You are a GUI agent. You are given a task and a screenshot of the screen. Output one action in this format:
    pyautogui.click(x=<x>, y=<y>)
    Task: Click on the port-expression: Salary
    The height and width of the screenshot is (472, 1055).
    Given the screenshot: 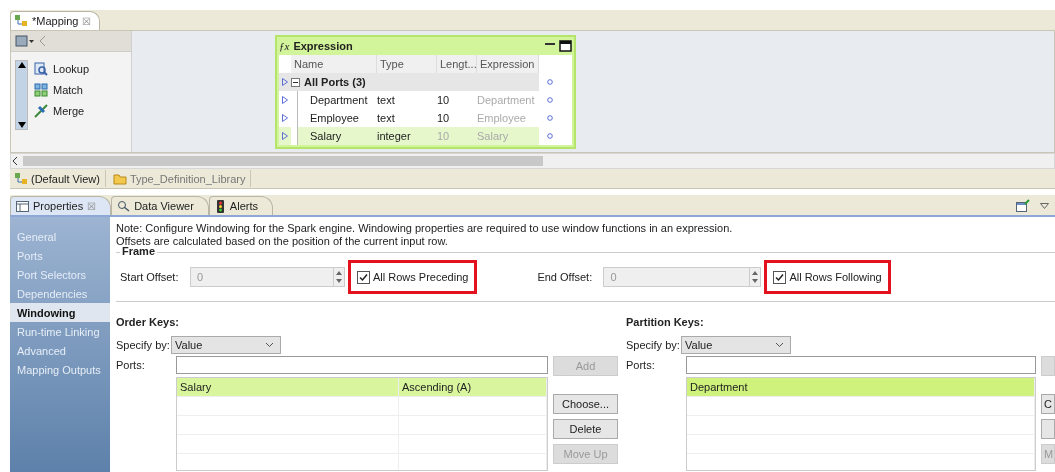 What is the action you would take?
    pyautogui.click(x=508, y=136)
    